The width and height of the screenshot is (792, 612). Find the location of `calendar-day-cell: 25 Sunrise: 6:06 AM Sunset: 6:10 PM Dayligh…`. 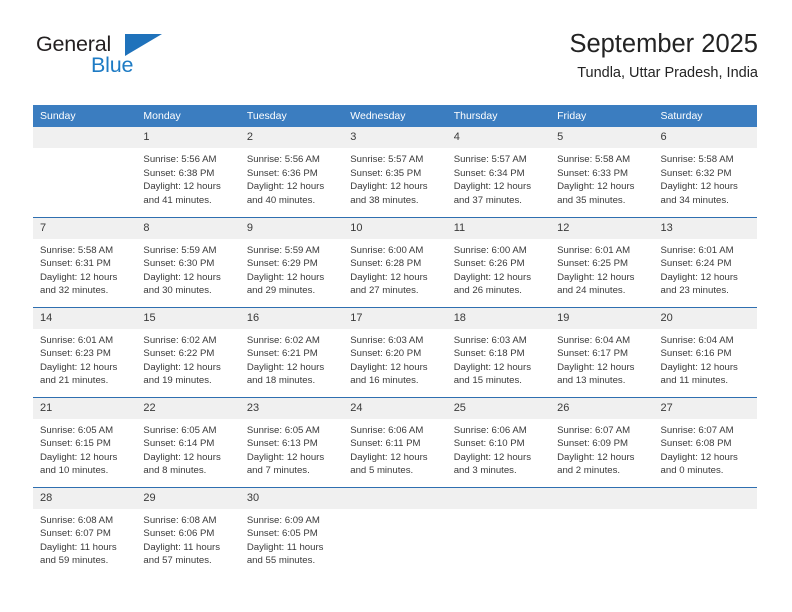

calendar-day-cell: 25 Sunrise: 6:06 AM Sunset: 6:10 PM Dayligh… is located at coordinates (498, 441).